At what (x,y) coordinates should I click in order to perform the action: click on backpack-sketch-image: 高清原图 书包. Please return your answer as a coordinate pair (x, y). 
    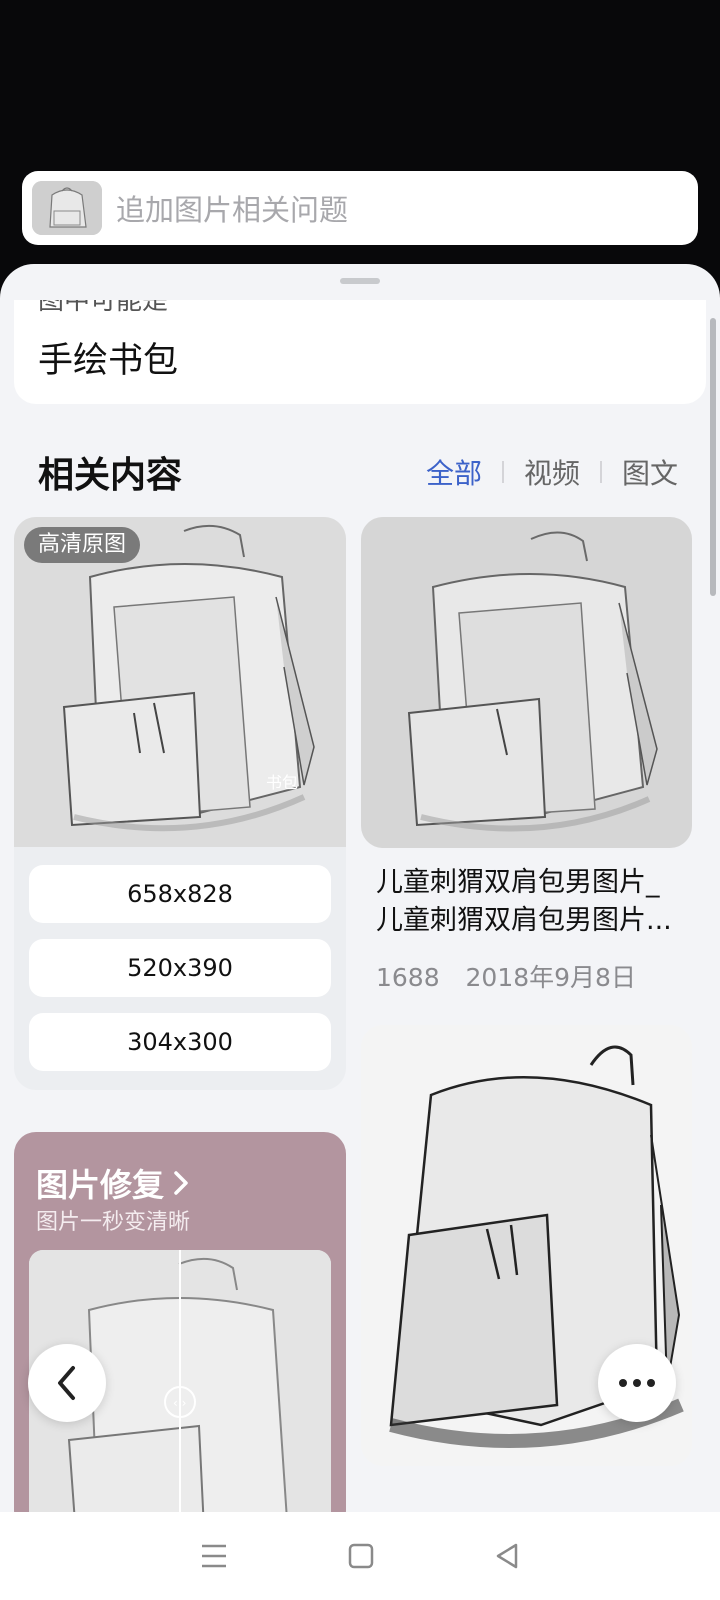
    Looking at the image, I should click on (180, 682).